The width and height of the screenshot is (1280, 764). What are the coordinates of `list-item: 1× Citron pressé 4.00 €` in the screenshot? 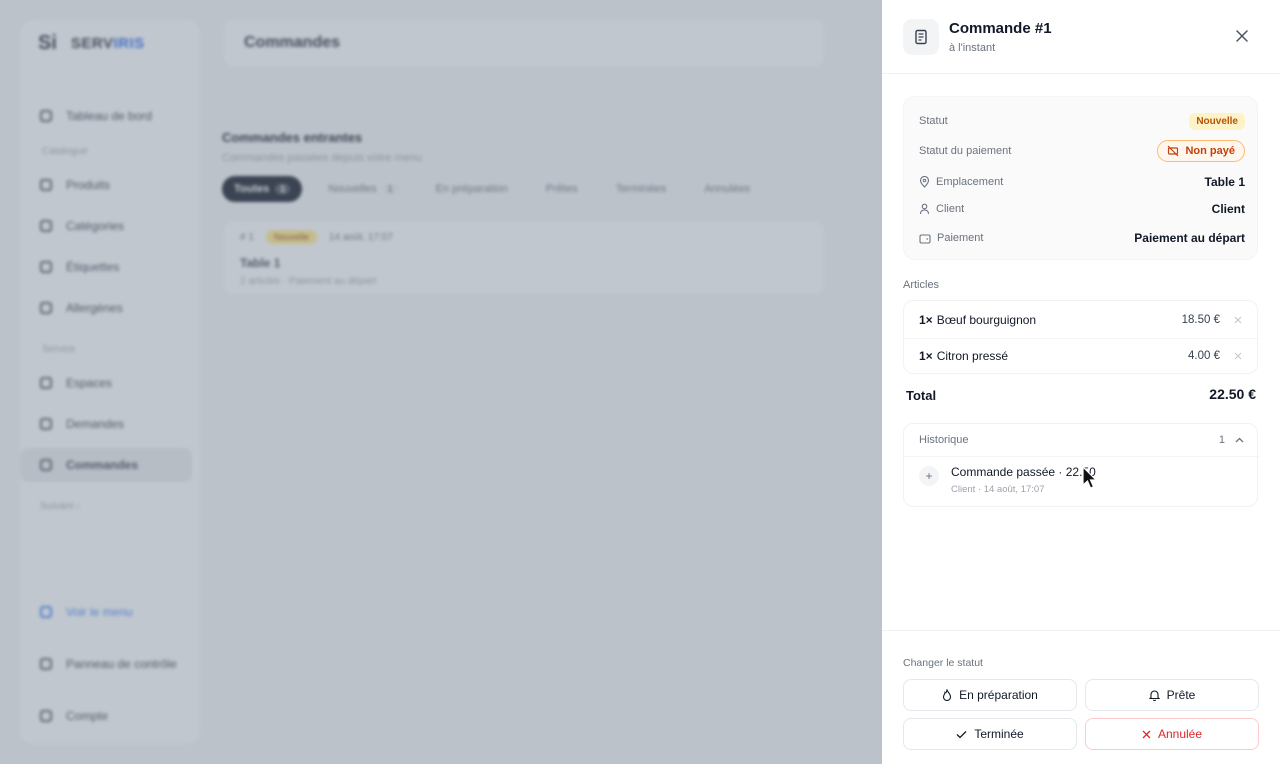 It's located at (1081, 356).